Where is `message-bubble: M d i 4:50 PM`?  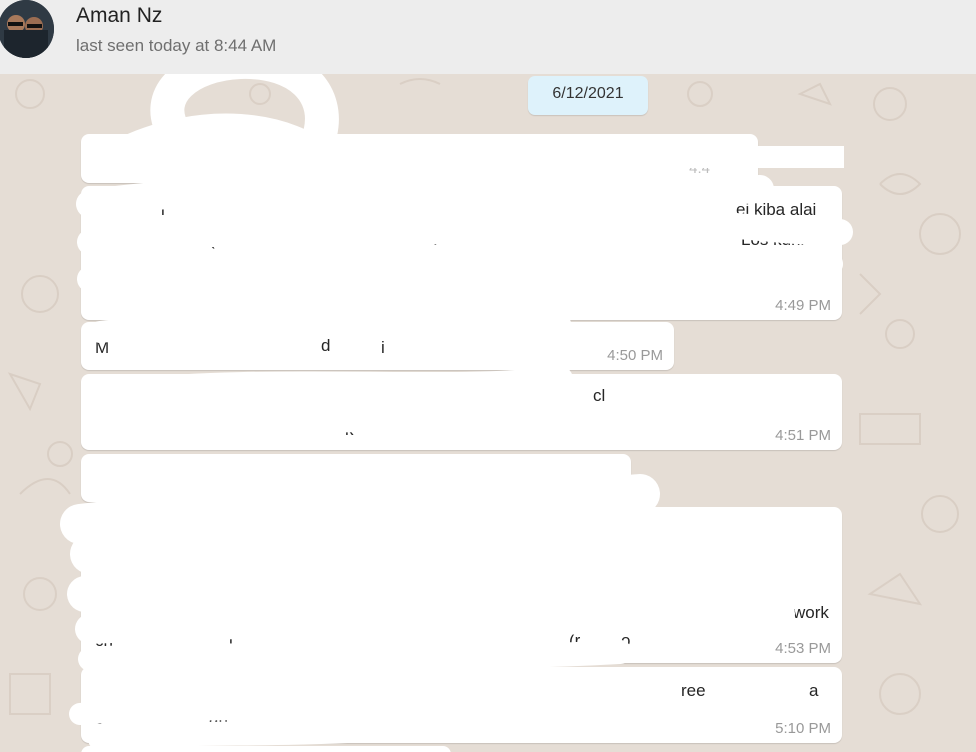 message-bubble: M d i 4:50 PM is located at coordinates (377, 346).